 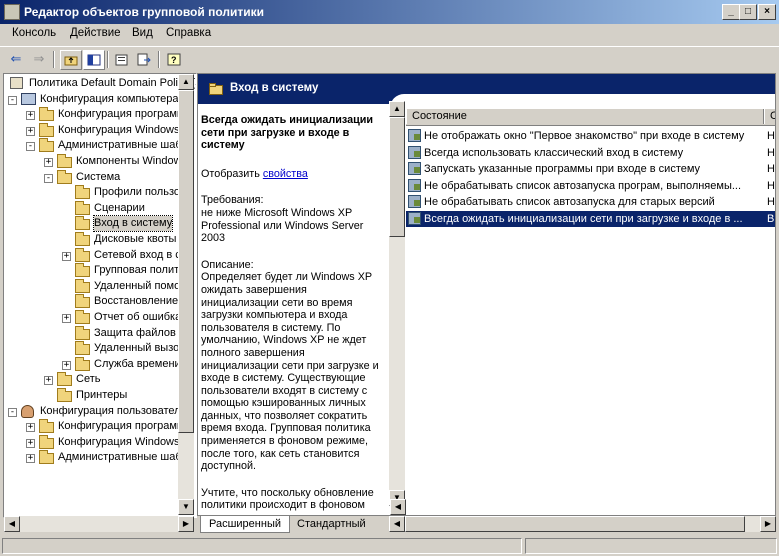 What do you see at coordinates (132, 161) in the screenshot?
I see `tree-item-label: Компоненты Windows` at bounding box center [132, 161].